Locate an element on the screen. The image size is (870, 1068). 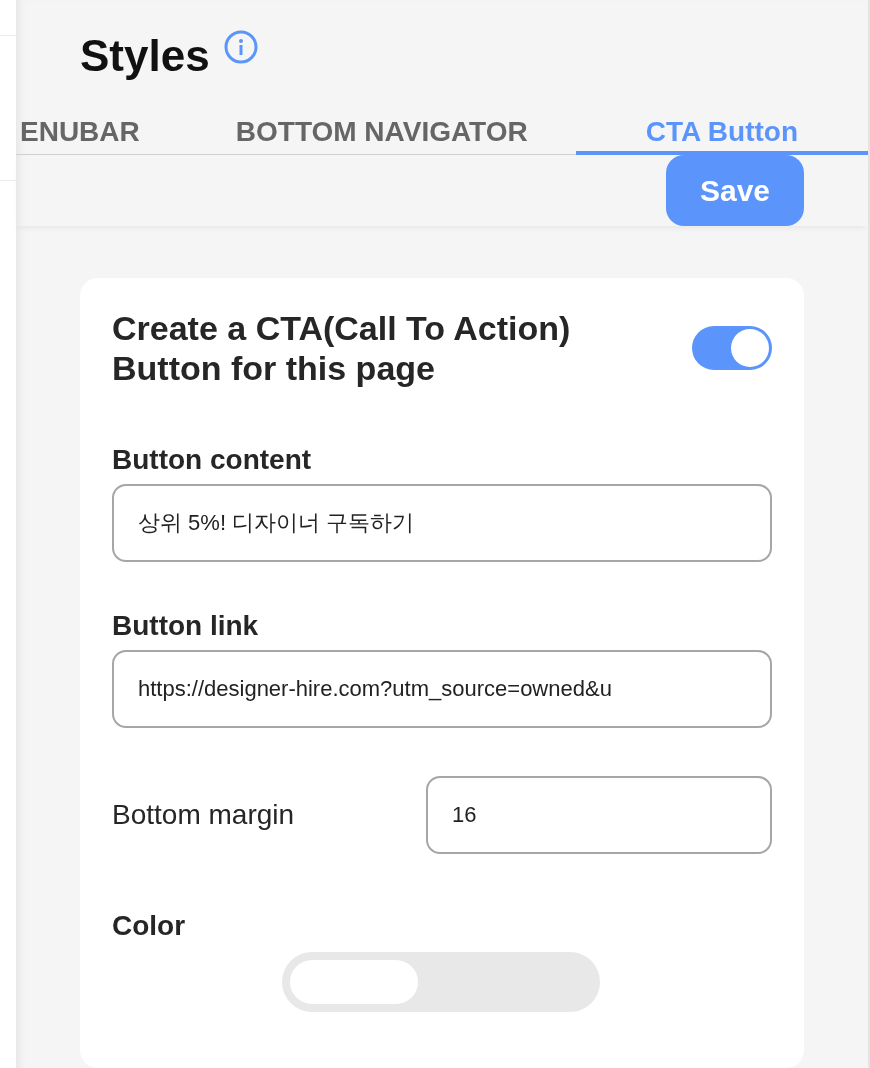
tab: BOTTOM NAVIGATOR is located at coordinates (381, 134).